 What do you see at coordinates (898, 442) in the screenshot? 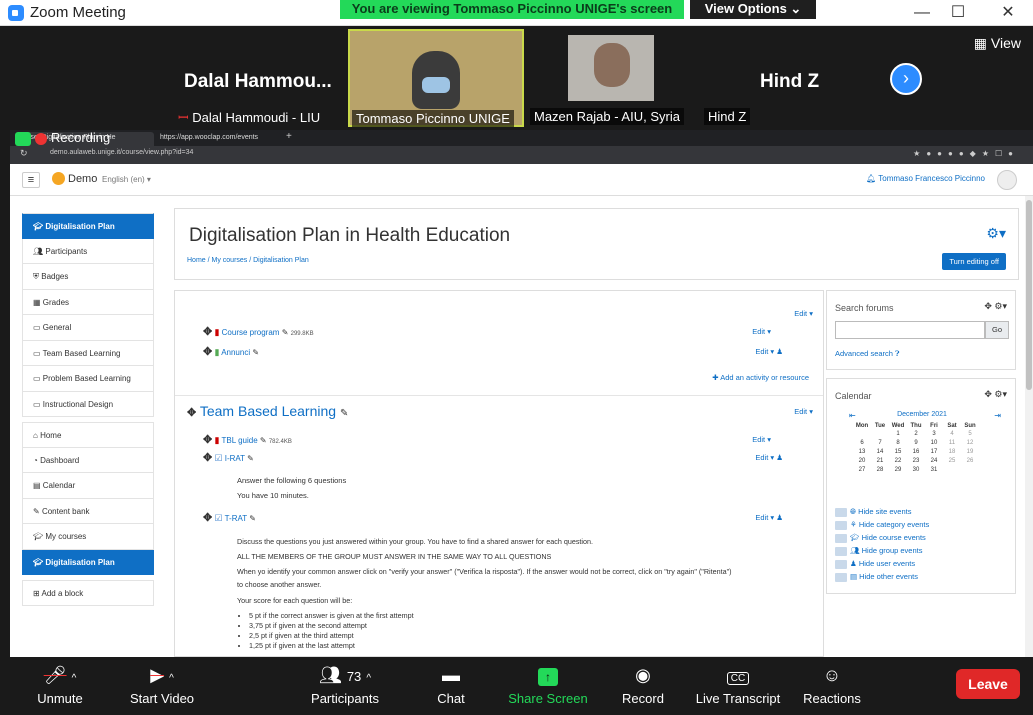
I see `calendar-day: 8` at bounding box center [898, 442].